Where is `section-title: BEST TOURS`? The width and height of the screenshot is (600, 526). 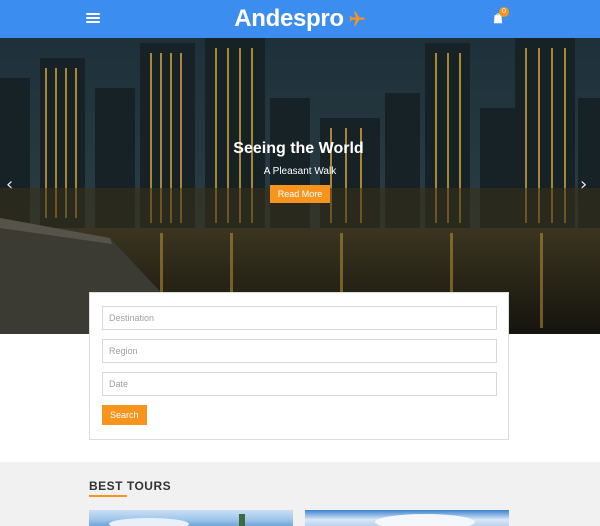 section-title: BEST TOURS is located at coordinates (130, 486).